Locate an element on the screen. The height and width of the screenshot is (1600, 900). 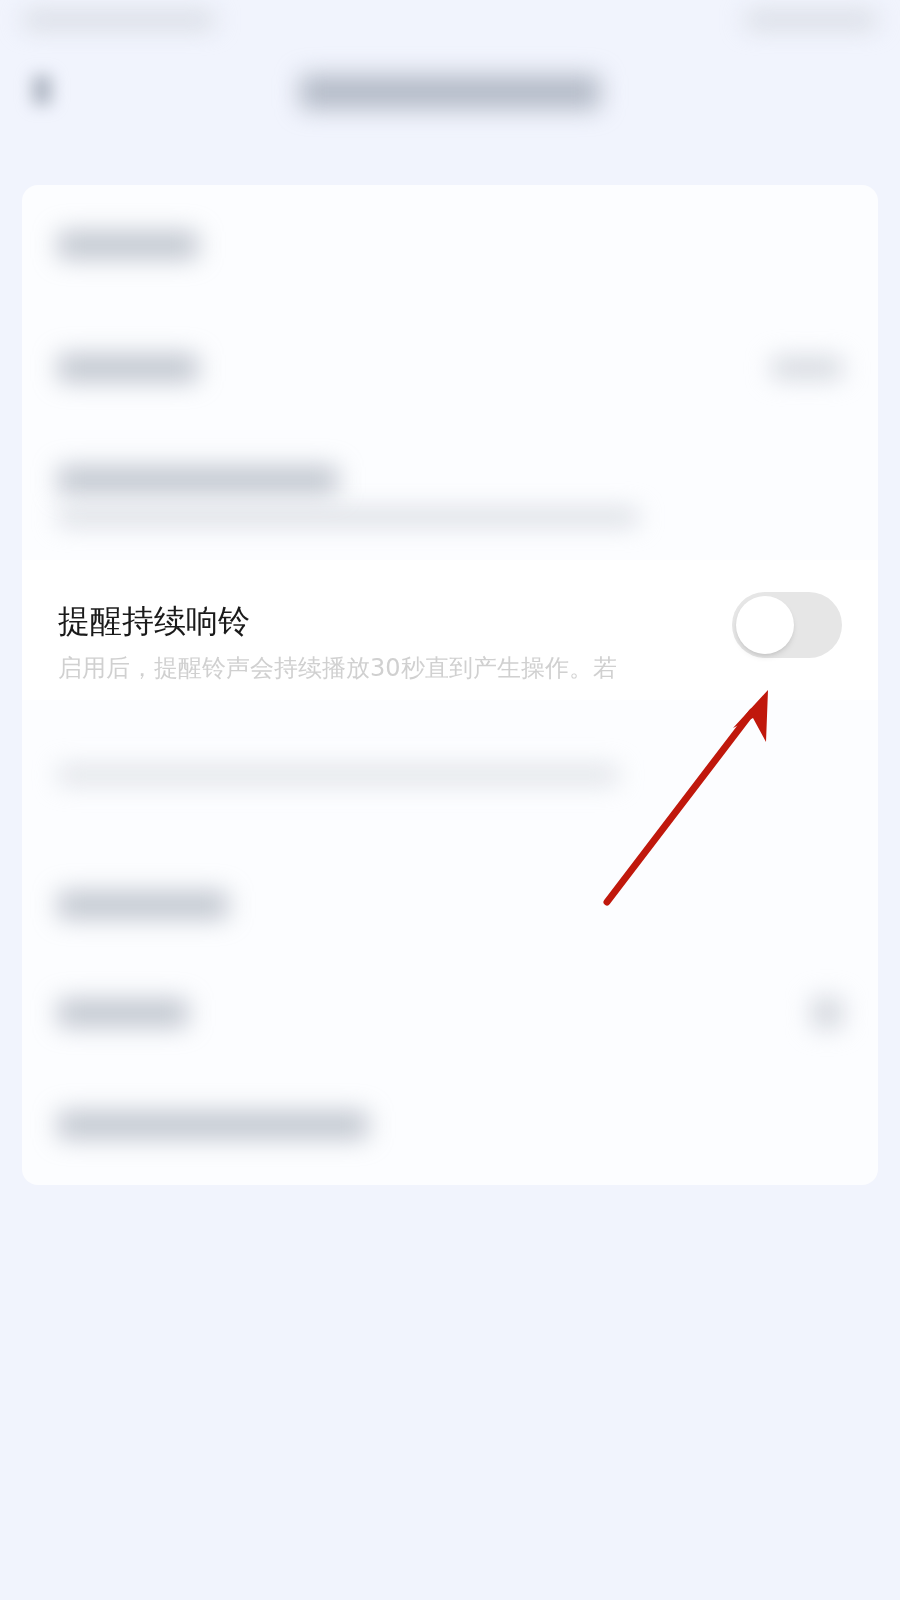
setting-title: 提醒持续响铃 is located at coordinates (154, 621).